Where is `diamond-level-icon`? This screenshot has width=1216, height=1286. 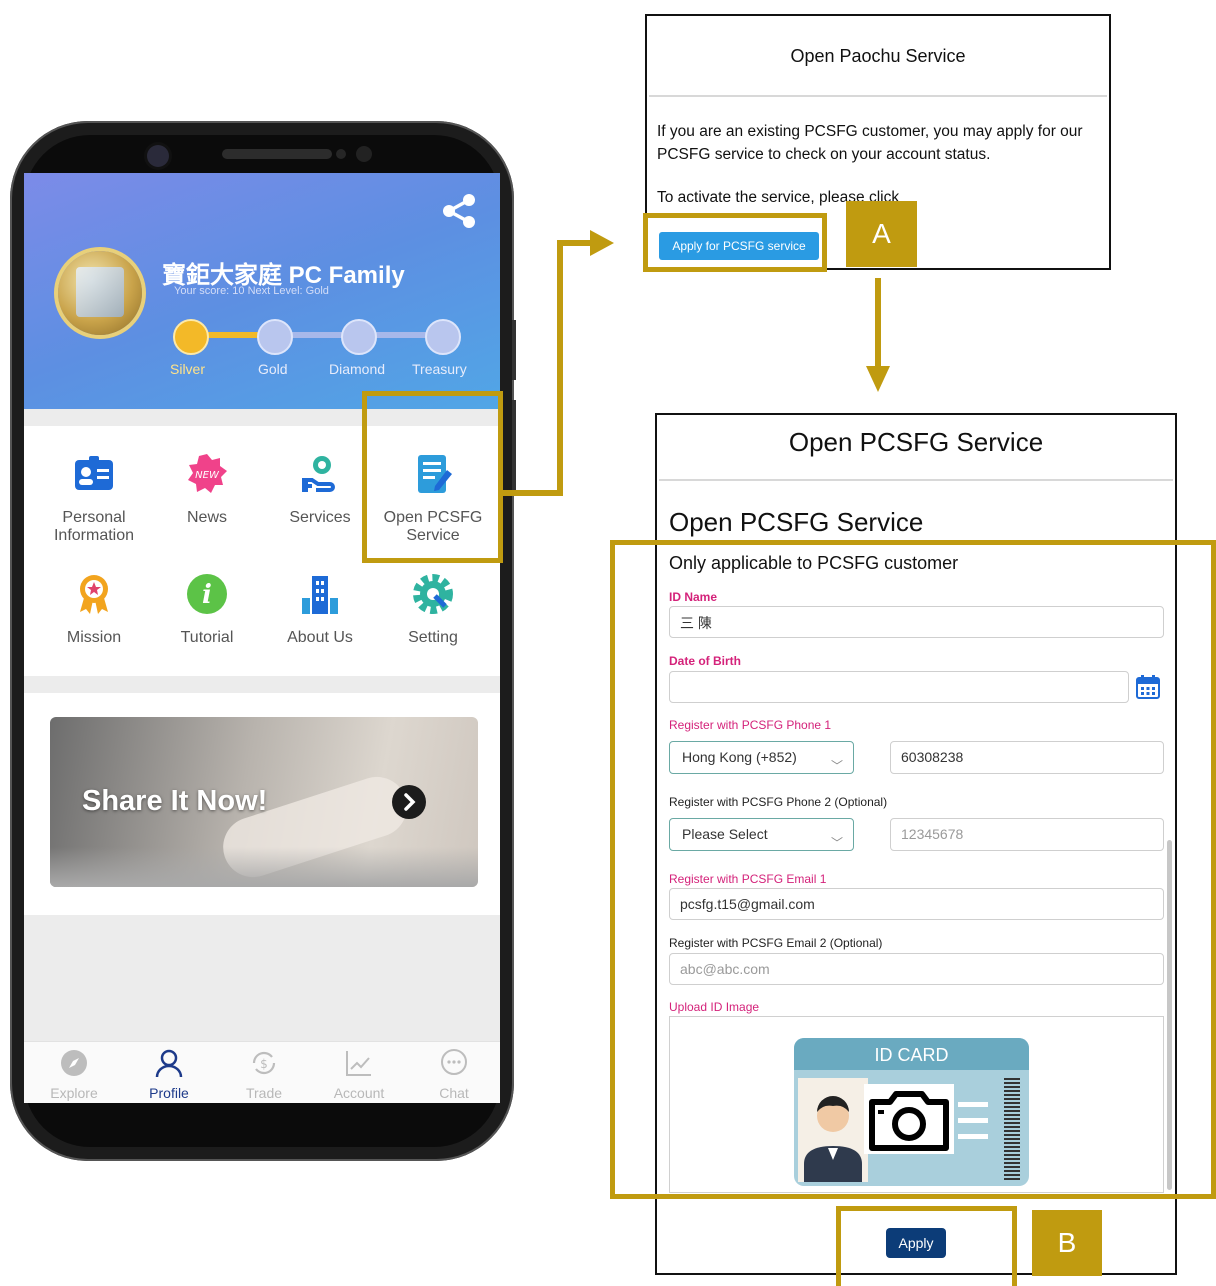 diamond-level-icon is located at coordinates (359, 337).